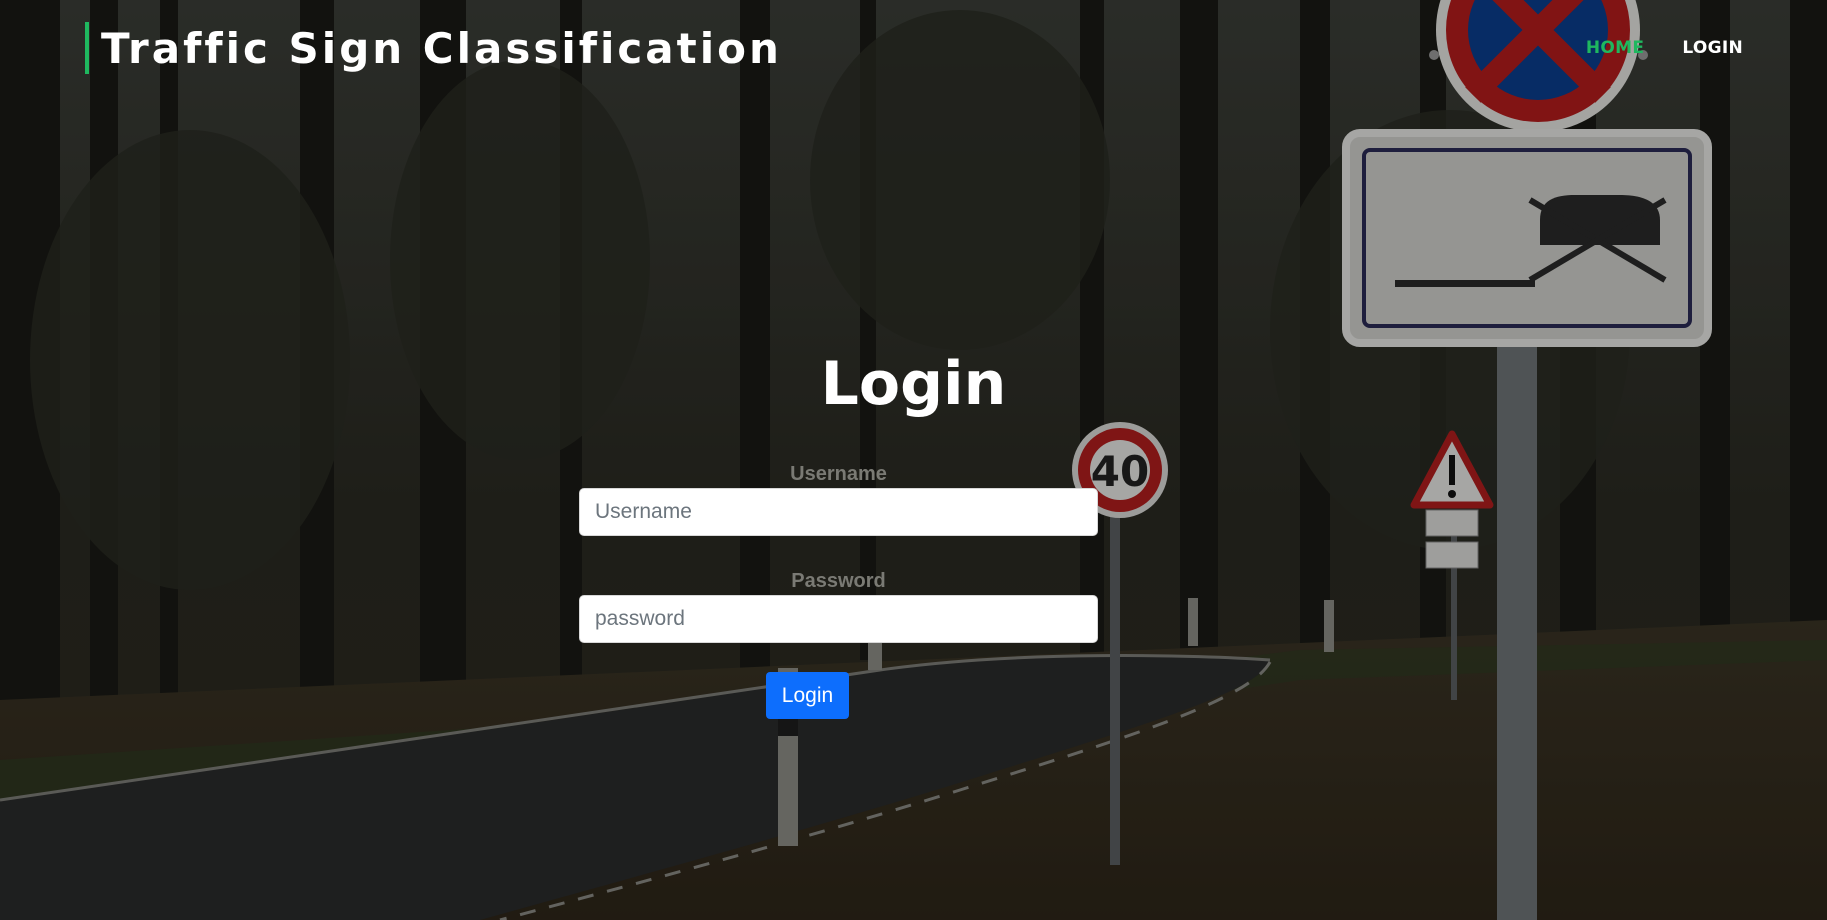 Image resolution: width=1827 pixels, height=920 pixels. Describe the element at coordinates (807, 695) in the screenshot. I see `login-button: Login` at that location.